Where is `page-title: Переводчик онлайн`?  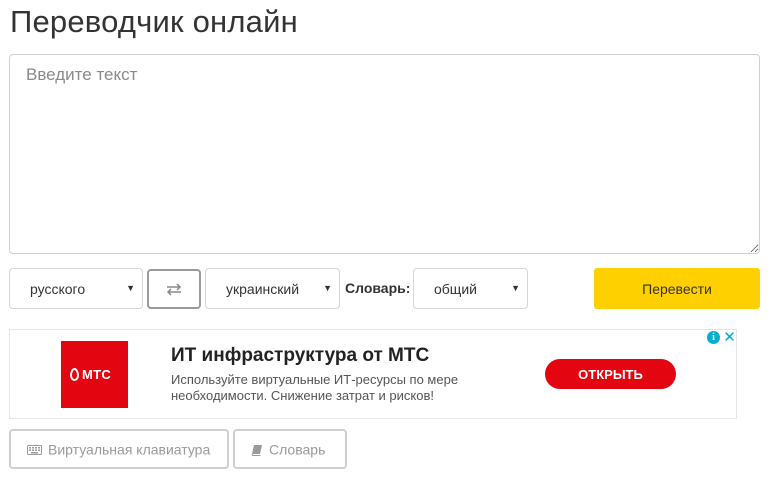
page-title: Переводчик онлайн is located at coordinates (154, 21).